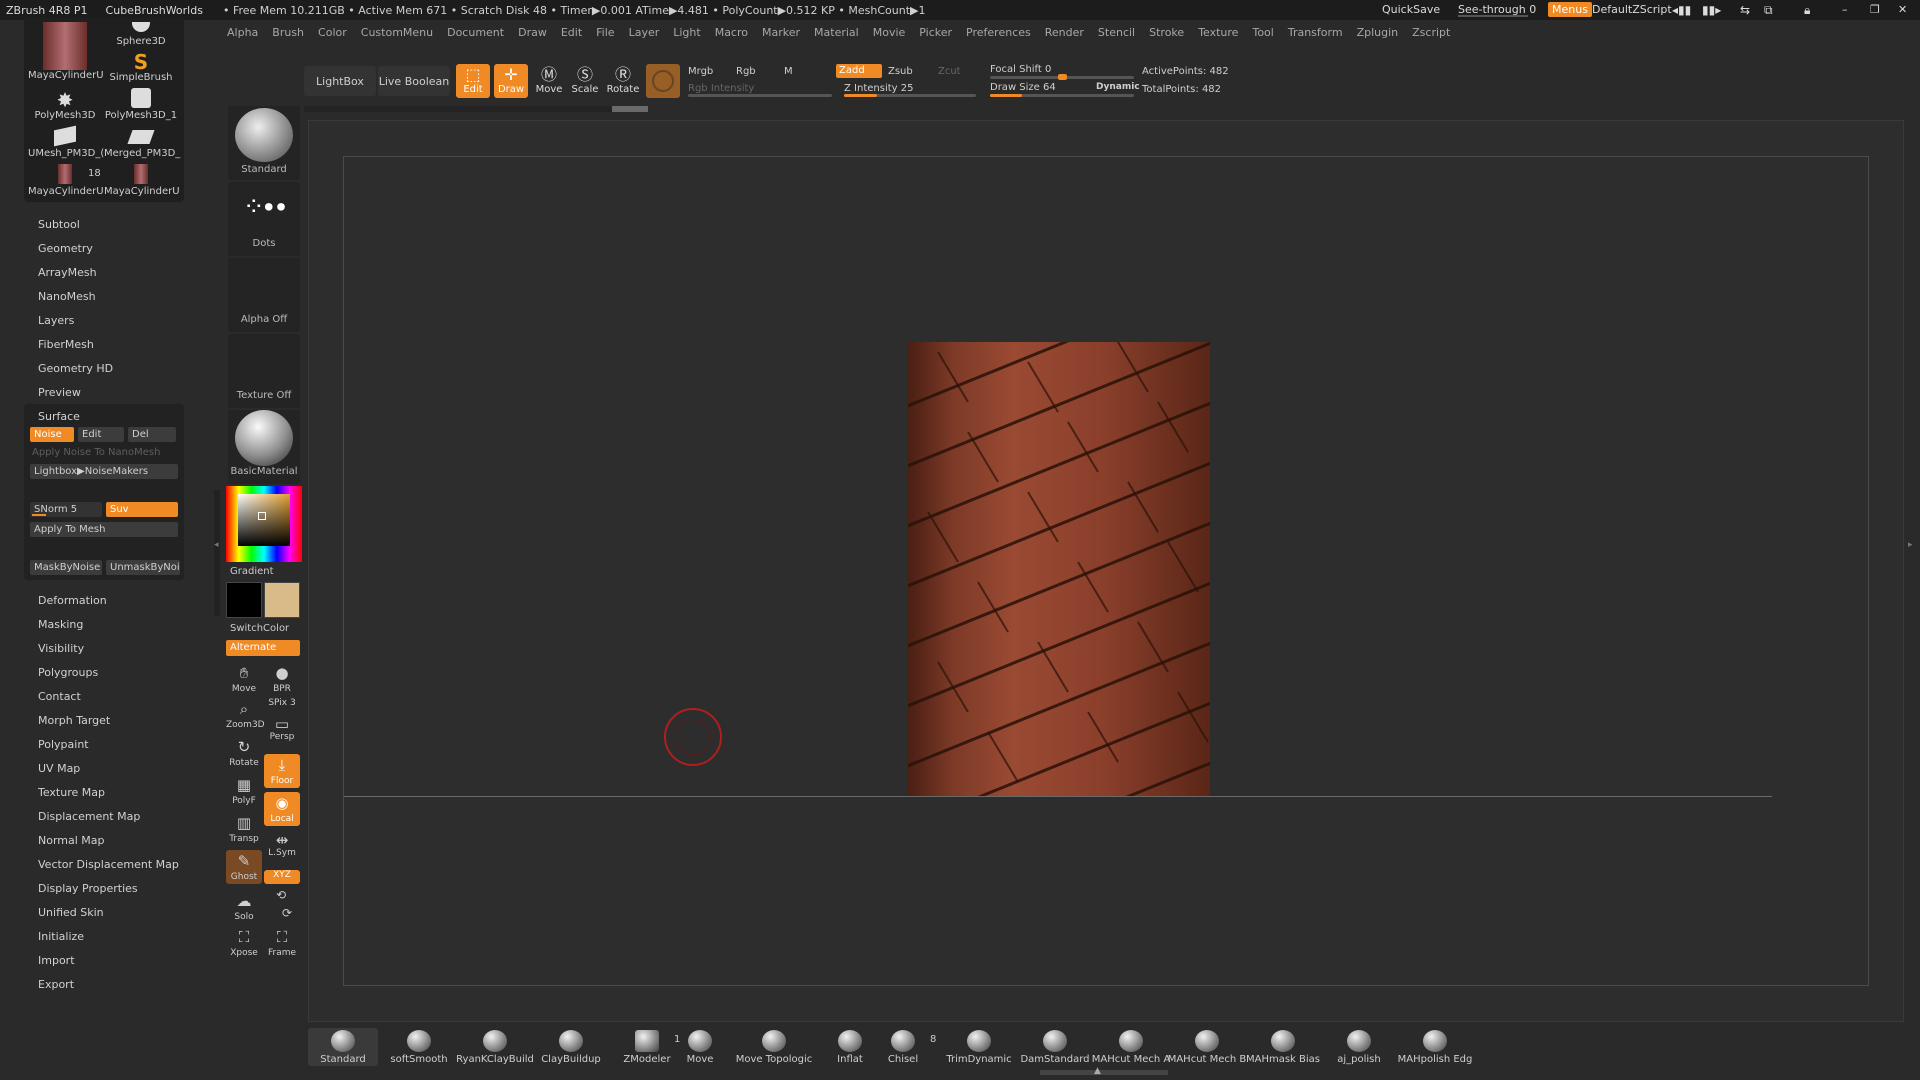 Image resolution: width=1920 pixels, height=1080 pixels. I want to click on menu-stencil: Stencil, so click(1116, 32).